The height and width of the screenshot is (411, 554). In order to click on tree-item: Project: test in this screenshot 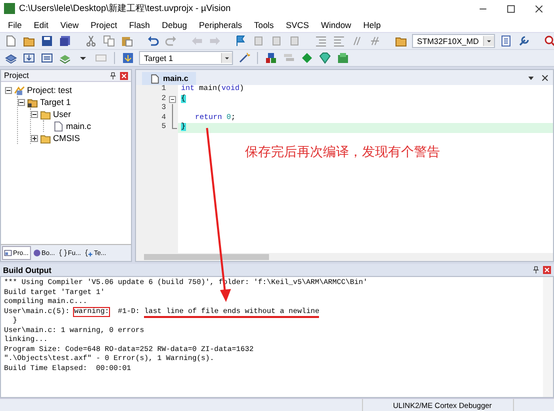, I will do `click(49, 90)`.